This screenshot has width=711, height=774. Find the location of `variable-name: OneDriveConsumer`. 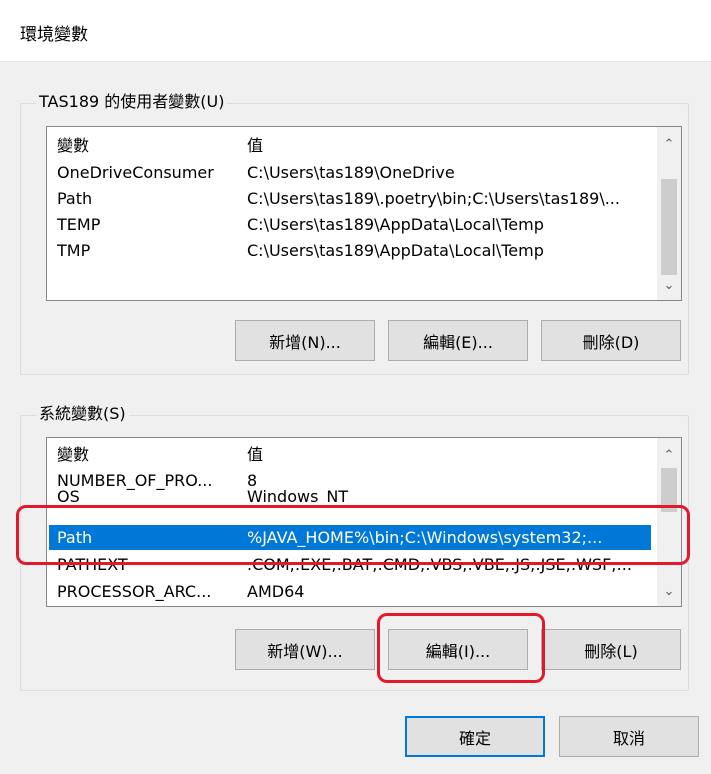

variable-name: OneDriveConsumer is located at coordinates (135, 172).